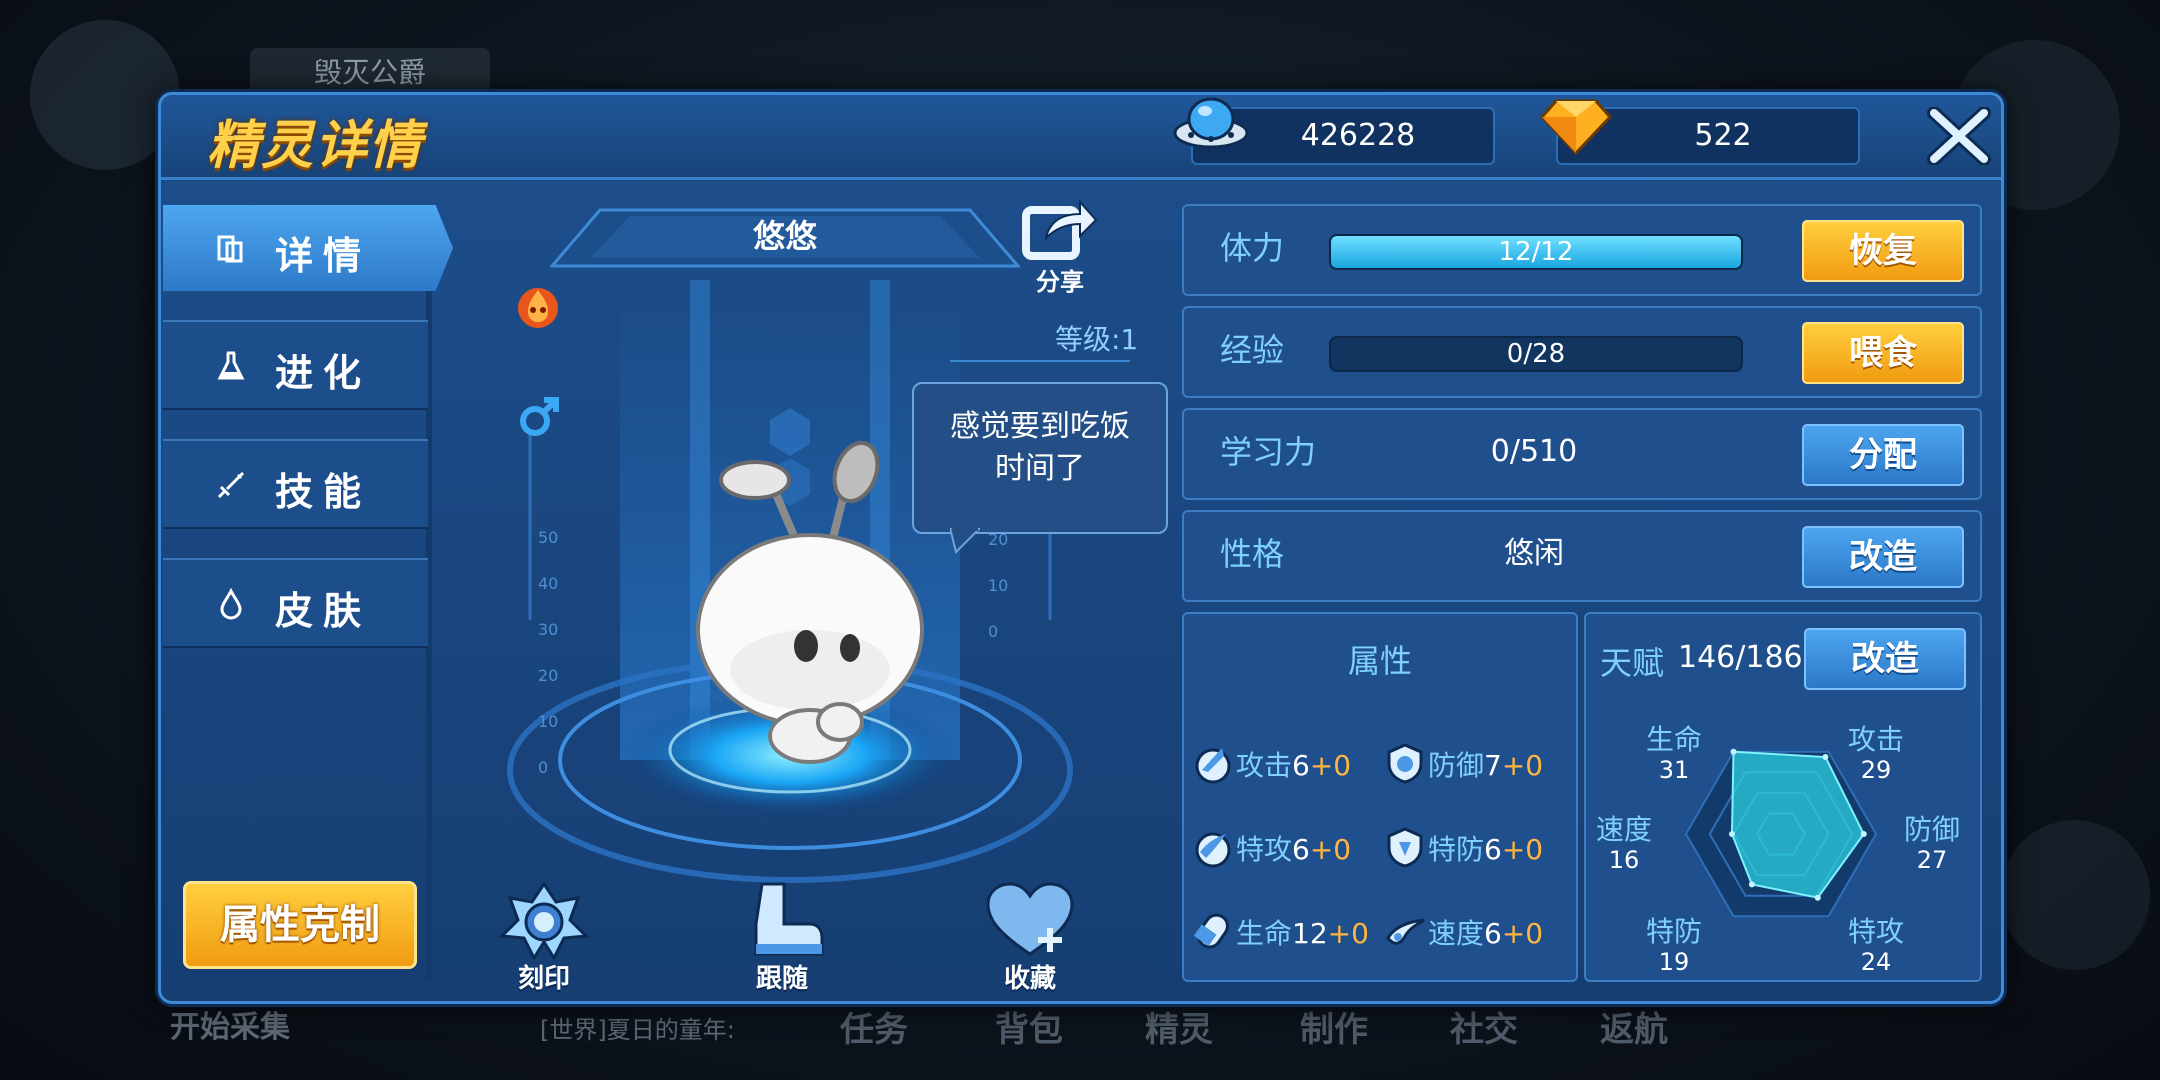  Describe the element at coordinates (1252, 554) in the screenshot. I see `nature-label: 性格` at that location.